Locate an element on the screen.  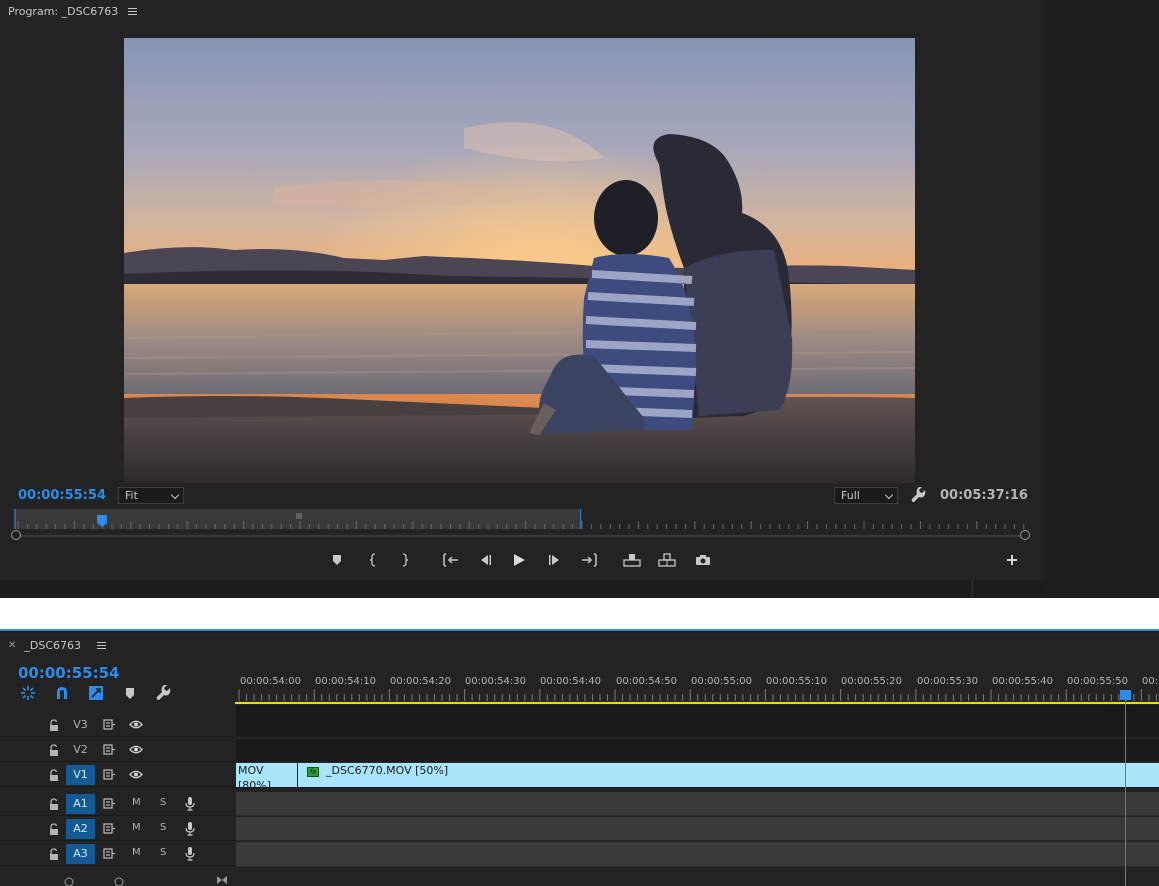
zoom-handle-left is located at coordinates (16, 535).